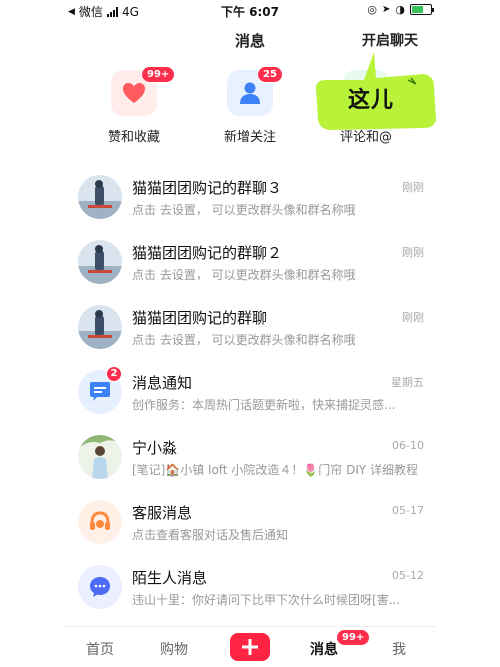 Image resolution: width=500 pixels, height=667 pixels. Describe the element at coordinates (407, 382) in the screenshot. I see `conversation-time: 星期五` at that location.